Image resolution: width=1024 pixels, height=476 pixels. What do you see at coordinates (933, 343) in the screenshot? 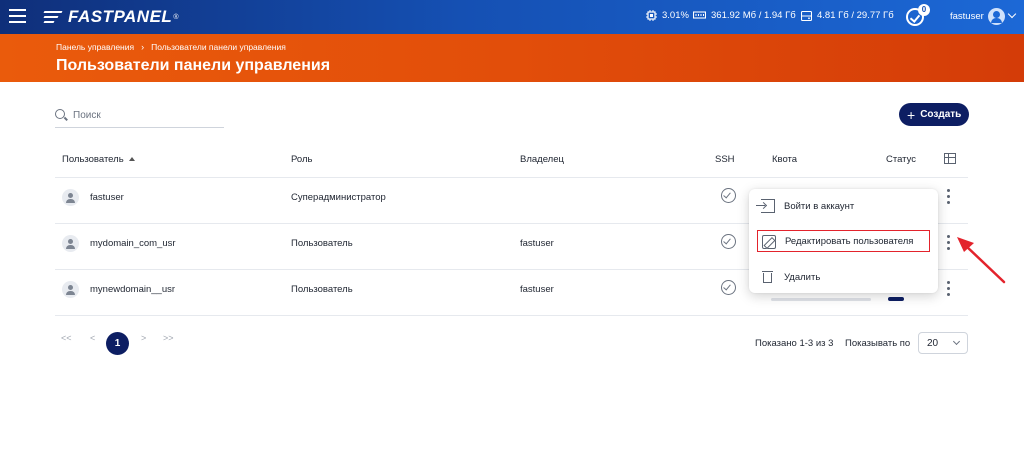
I see `per-page-value: 20` at bounding box center [933, 343].